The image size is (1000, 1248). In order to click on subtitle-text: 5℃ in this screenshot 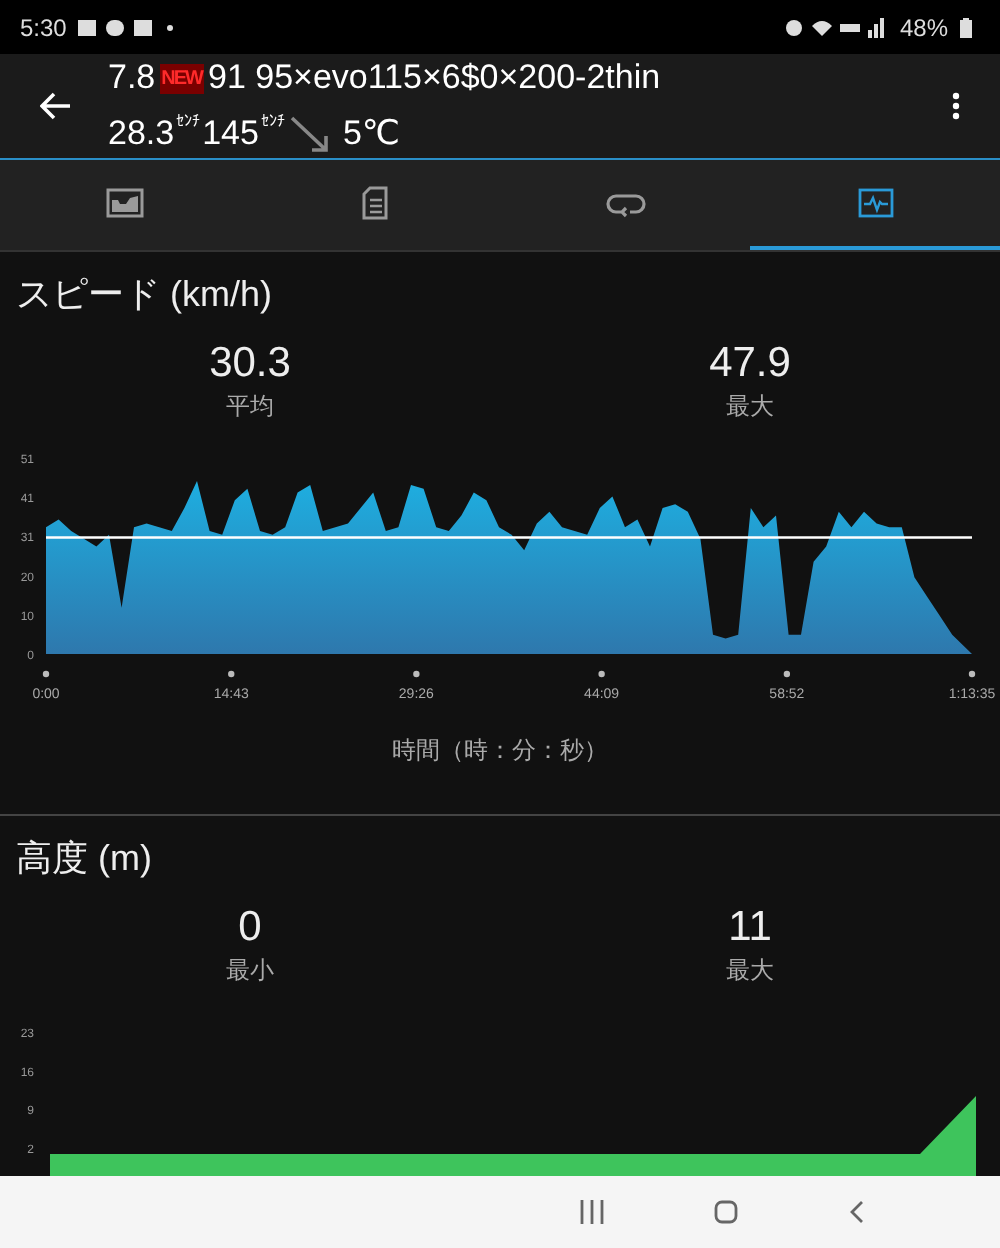, I will do `click(371, 134)`.